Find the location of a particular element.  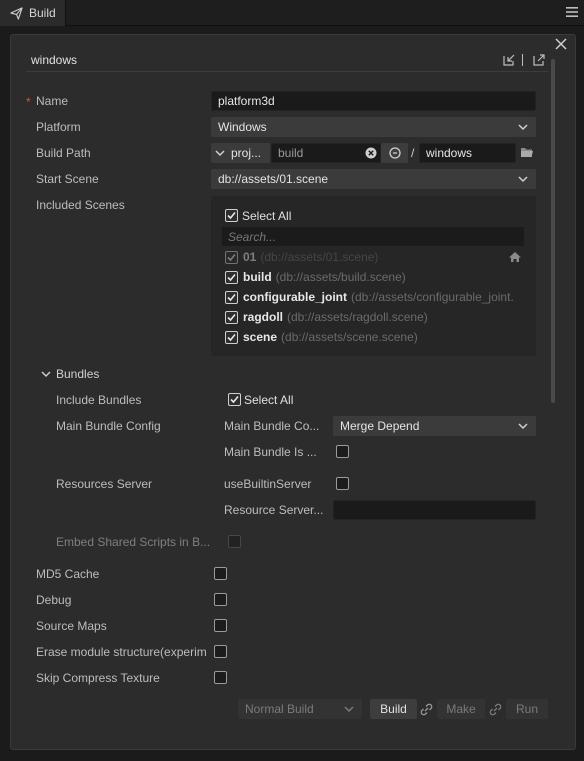

build-button-label: Build is located at coordinates (393, 709).